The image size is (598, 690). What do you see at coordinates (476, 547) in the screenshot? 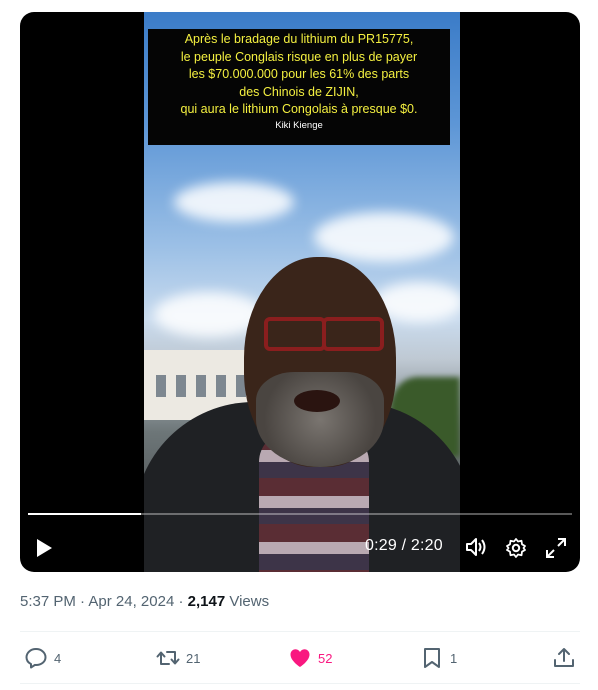
I see `volume-icon` at bounding box center [476, 547].